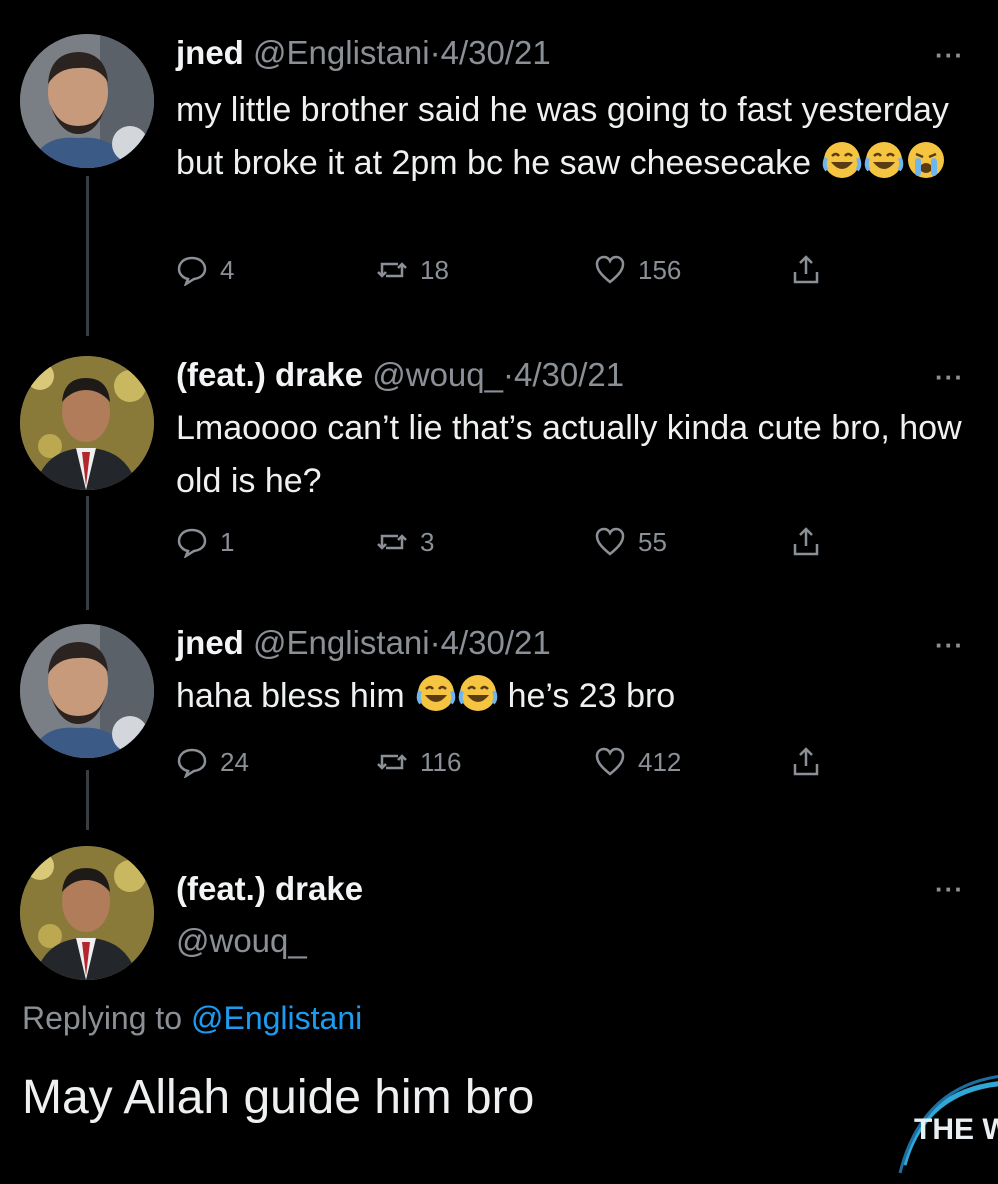 This screenshot has width=998, height=1184. I want to click on tweet-header: (feat.) drake, so click(269, 889).